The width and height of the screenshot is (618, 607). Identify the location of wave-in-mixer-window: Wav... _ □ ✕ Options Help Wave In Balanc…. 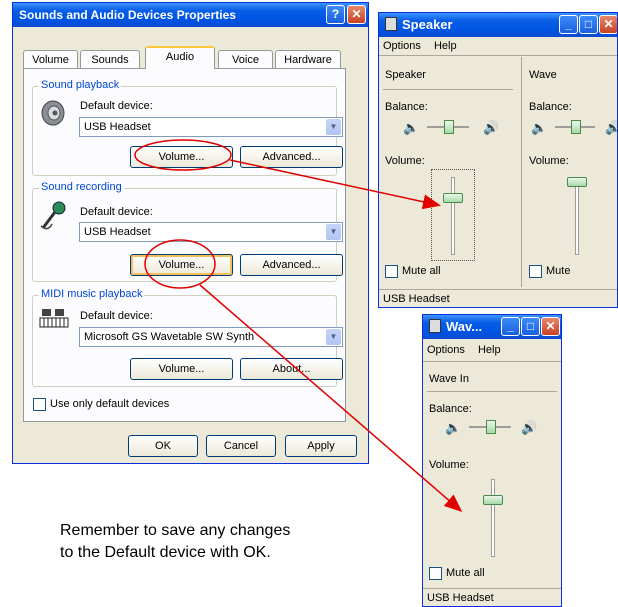
(492, 460).